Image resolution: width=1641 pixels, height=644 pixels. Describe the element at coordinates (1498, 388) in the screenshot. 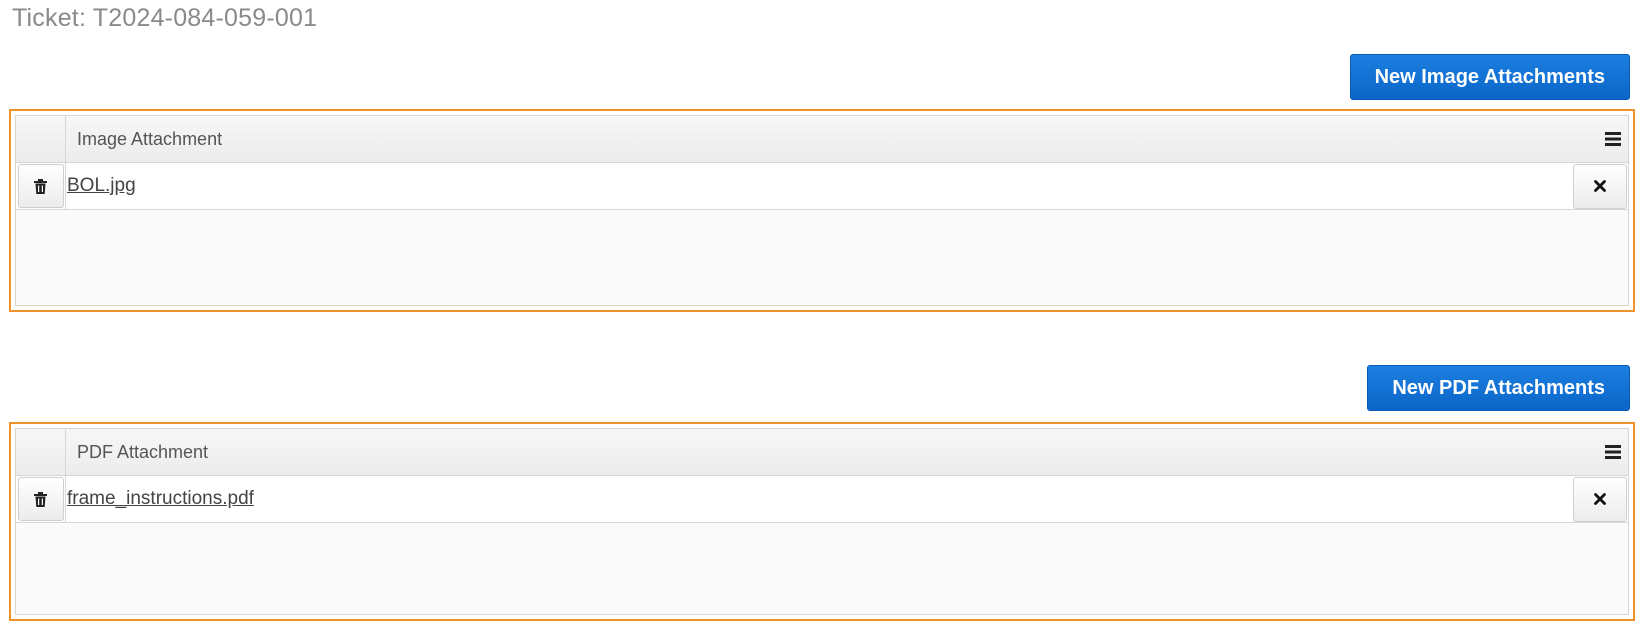

I see `new-pdf-attachments-button: New PDF Attachments` at that location.